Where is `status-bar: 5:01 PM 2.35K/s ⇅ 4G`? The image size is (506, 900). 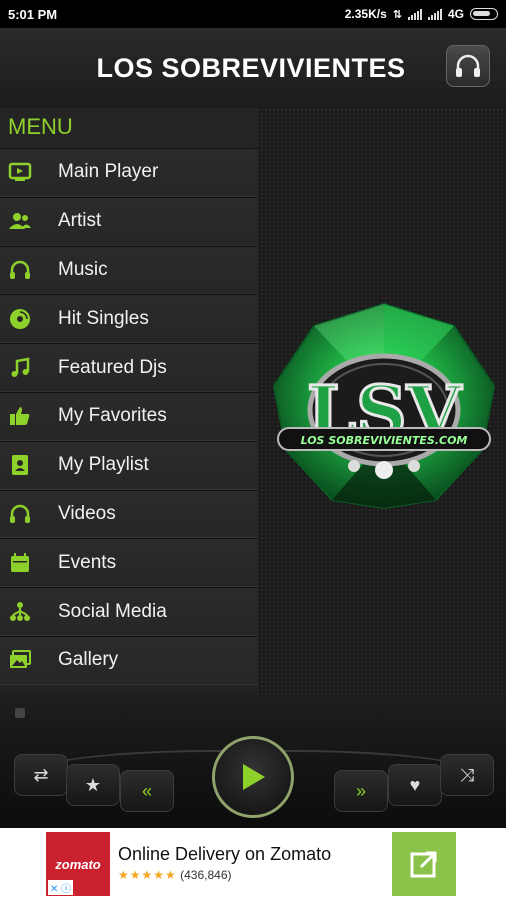 status-bar: 5:01 PM 2.35K/s ⇅ 4G is located at coordinates (253, 14).